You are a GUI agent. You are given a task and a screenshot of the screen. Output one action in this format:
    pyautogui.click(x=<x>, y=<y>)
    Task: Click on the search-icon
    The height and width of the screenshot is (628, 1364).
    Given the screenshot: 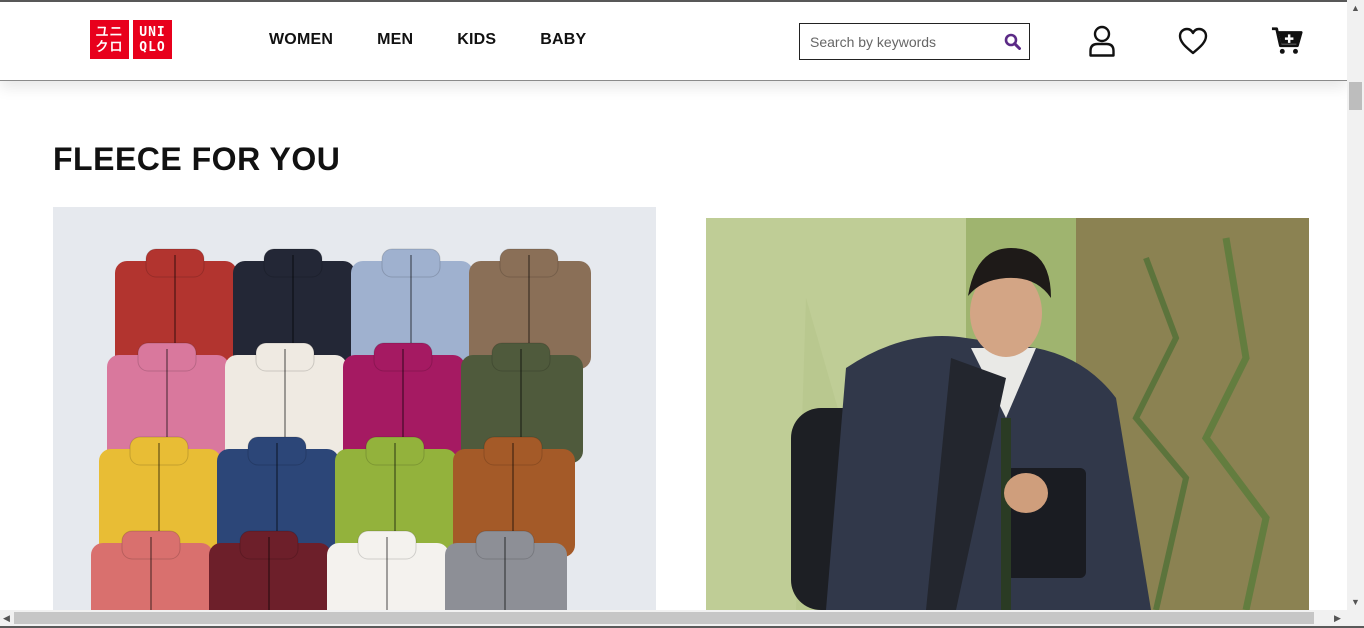 What is the action you would take?
    pyautogui.click(x=1012, y=41)
    